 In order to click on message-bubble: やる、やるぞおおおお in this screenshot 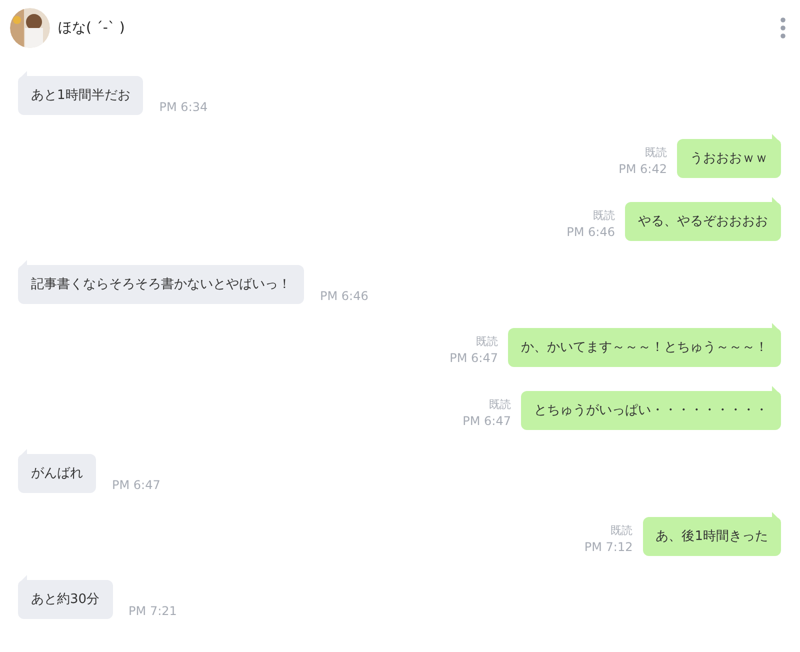, I will do `click(703, 221)`.